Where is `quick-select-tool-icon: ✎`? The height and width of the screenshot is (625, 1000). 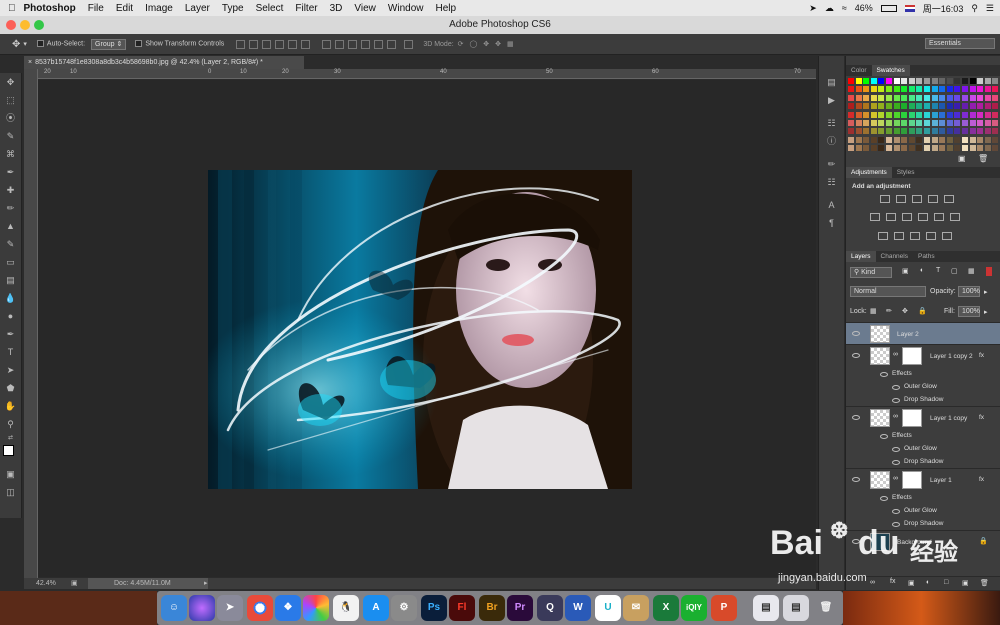 quick-select-tool-icon: ✎ is located at coordinates (11, 136).